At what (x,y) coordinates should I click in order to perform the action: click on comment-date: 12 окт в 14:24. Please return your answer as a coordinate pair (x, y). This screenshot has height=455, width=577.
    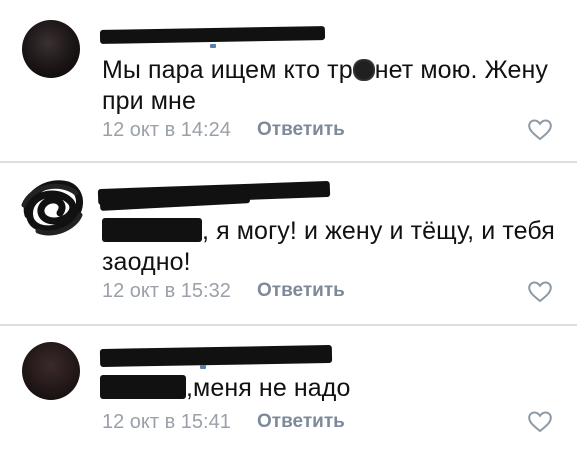
    Looking at the image, I should click on (166, 130).